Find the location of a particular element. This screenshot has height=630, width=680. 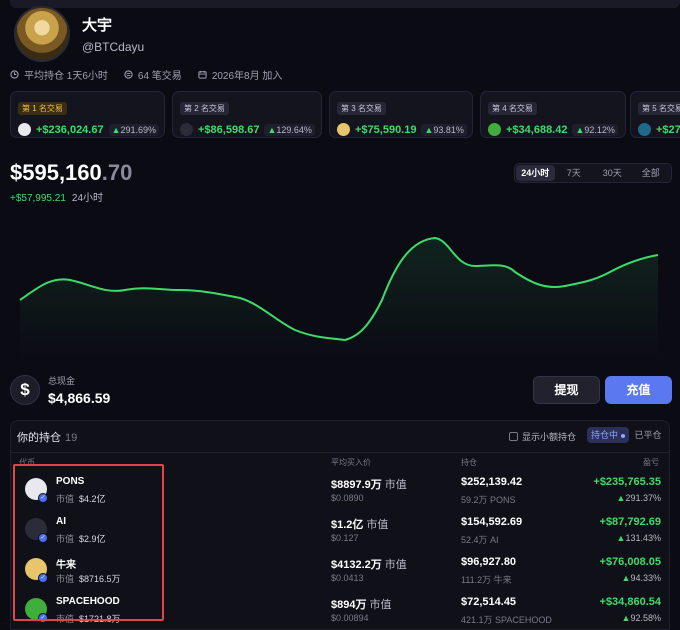

show-small-toggle: 显示小额持仓 is located at coordinates (542, 436).